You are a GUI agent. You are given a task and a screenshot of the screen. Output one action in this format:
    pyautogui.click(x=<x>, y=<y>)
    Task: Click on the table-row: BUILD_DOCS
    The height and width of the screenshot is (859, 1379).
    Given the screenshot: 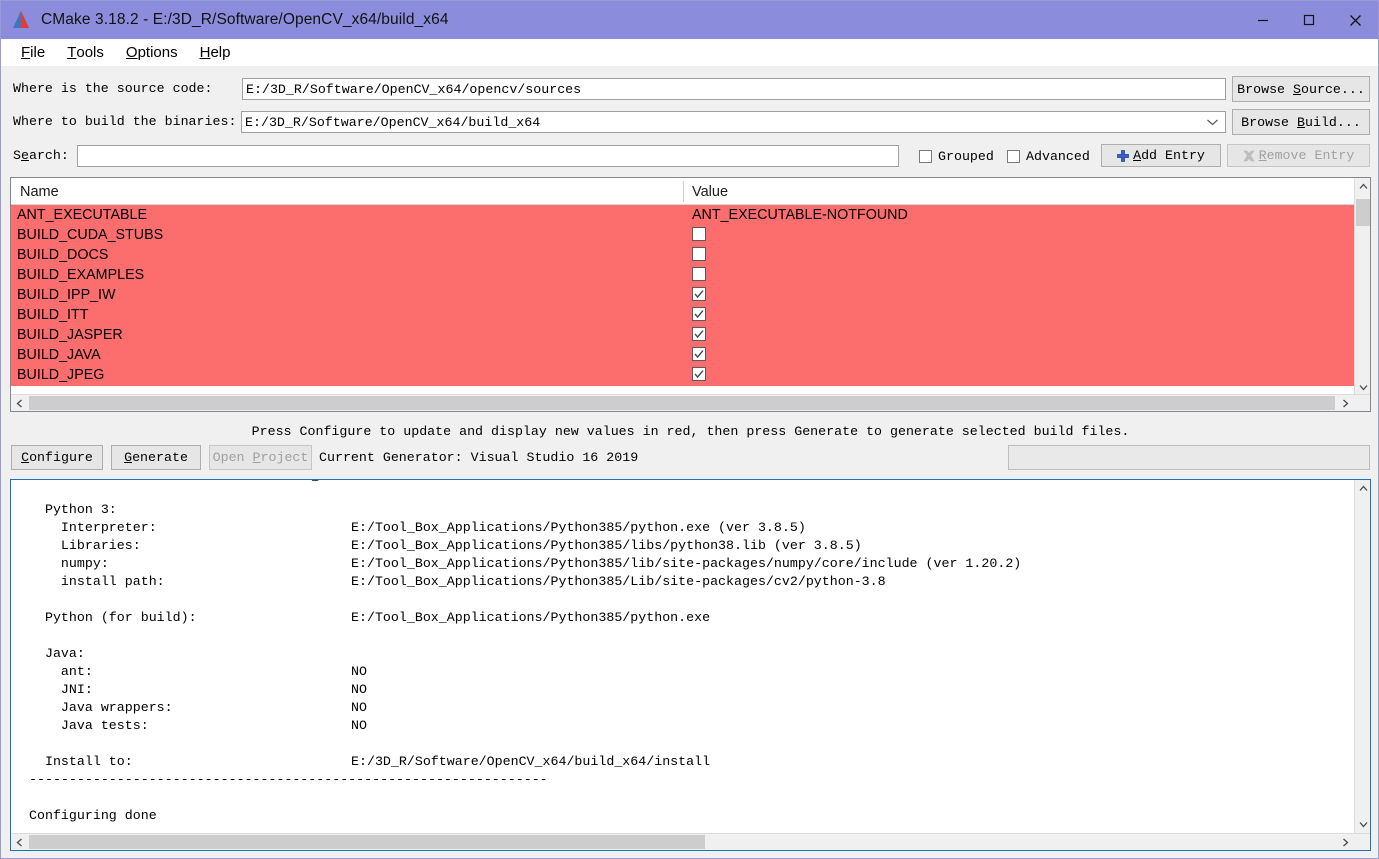 What is the action you would take?
    pyautogui.click(x=683, y=255)
    